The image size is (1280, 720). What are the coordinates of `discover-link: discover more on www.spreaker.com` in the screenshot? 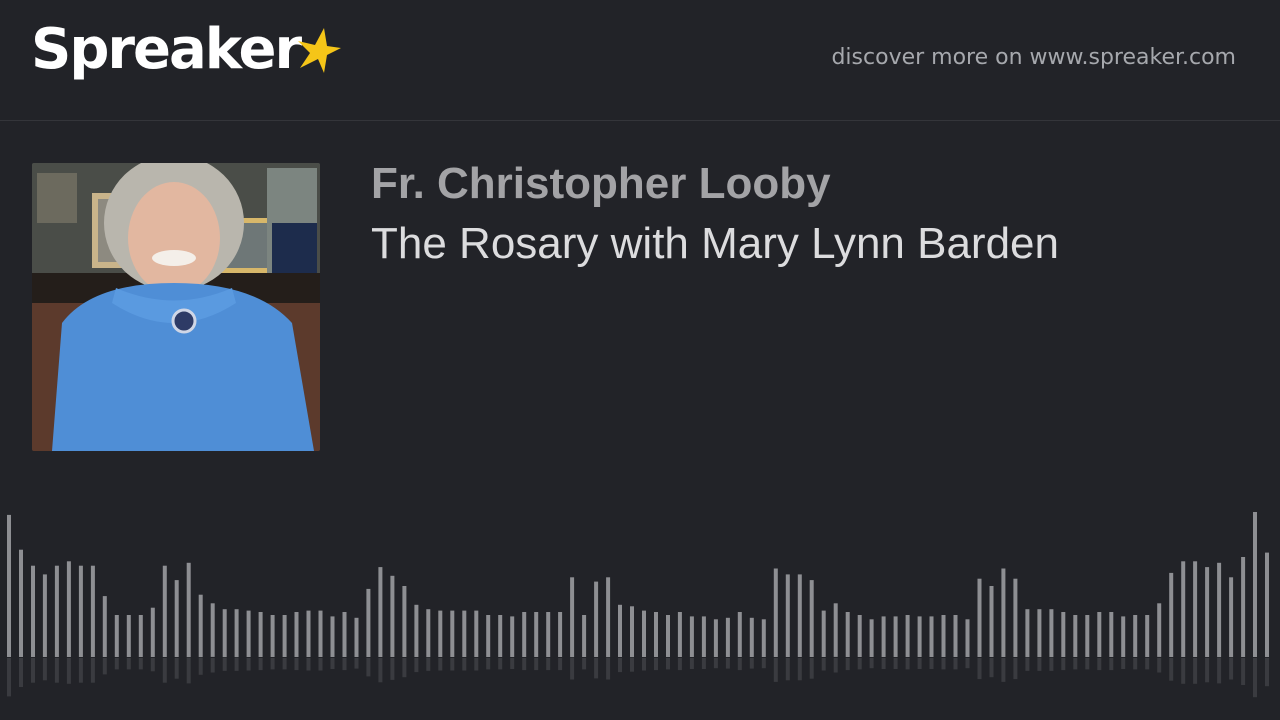 It's located at (1033, 58).